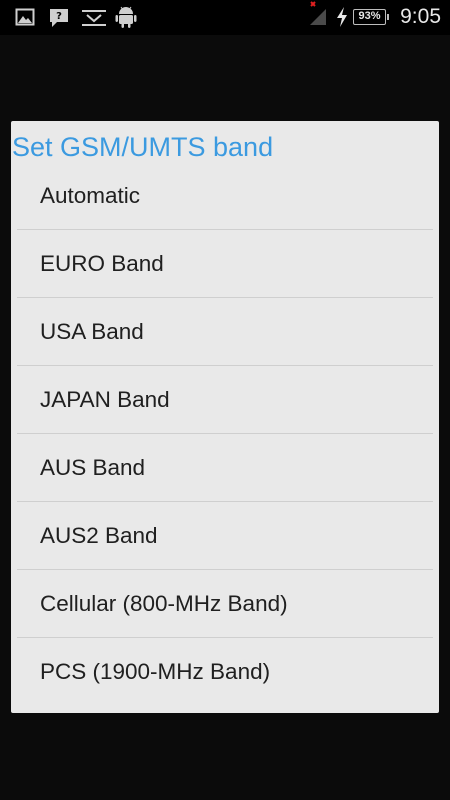 The image size is (450, 800). I want to click on option-label: USA Band, so click(92, 331).